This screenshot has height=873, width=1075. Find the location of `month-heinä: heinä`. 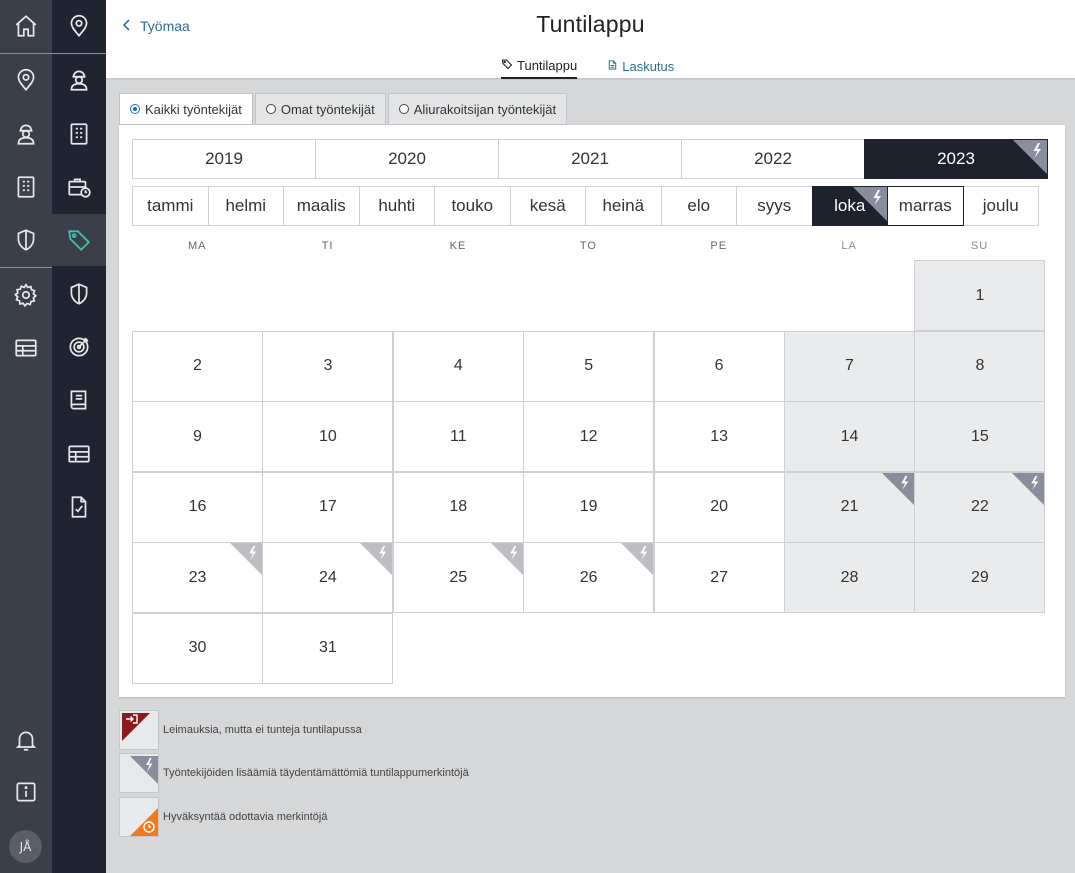

month-heinä: heinä is located at coordinates (623, 206).